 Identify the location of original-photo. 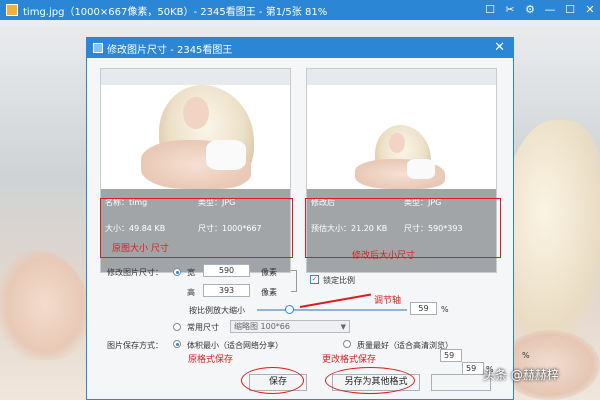
(195, 137).